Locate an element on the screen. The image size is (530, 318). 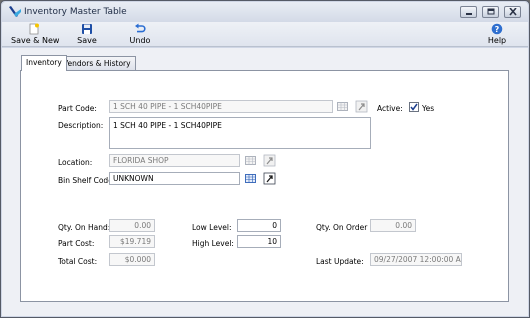
total-cost-field: $0.000 is located at coordinates (132, 259).